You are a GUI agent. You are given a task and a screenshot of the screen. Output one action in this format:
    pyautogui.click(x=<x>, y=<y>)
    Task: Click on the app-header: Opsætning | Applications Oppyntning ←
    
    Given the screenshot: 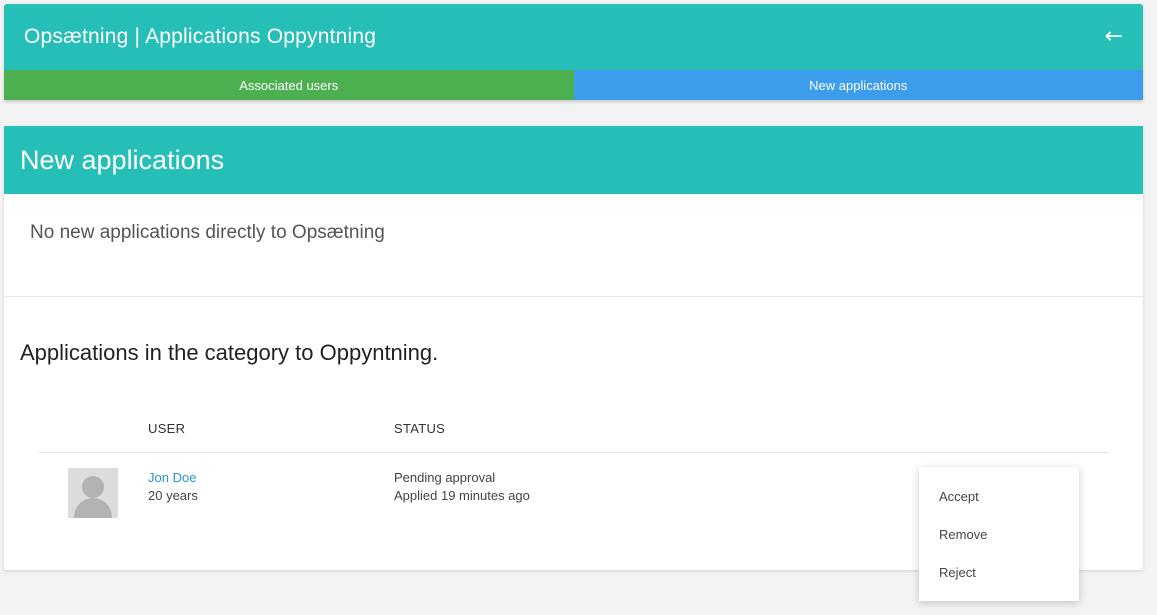 What is the action you would take?
    pyautogui.click(x=573, y=37)
    